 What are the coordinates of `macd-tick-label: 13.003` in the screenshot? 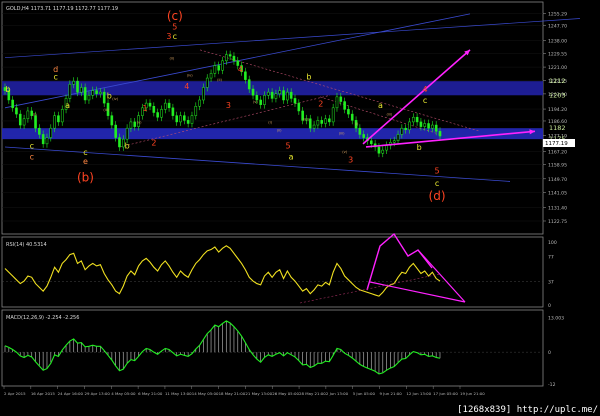 It's located at (556, 319).